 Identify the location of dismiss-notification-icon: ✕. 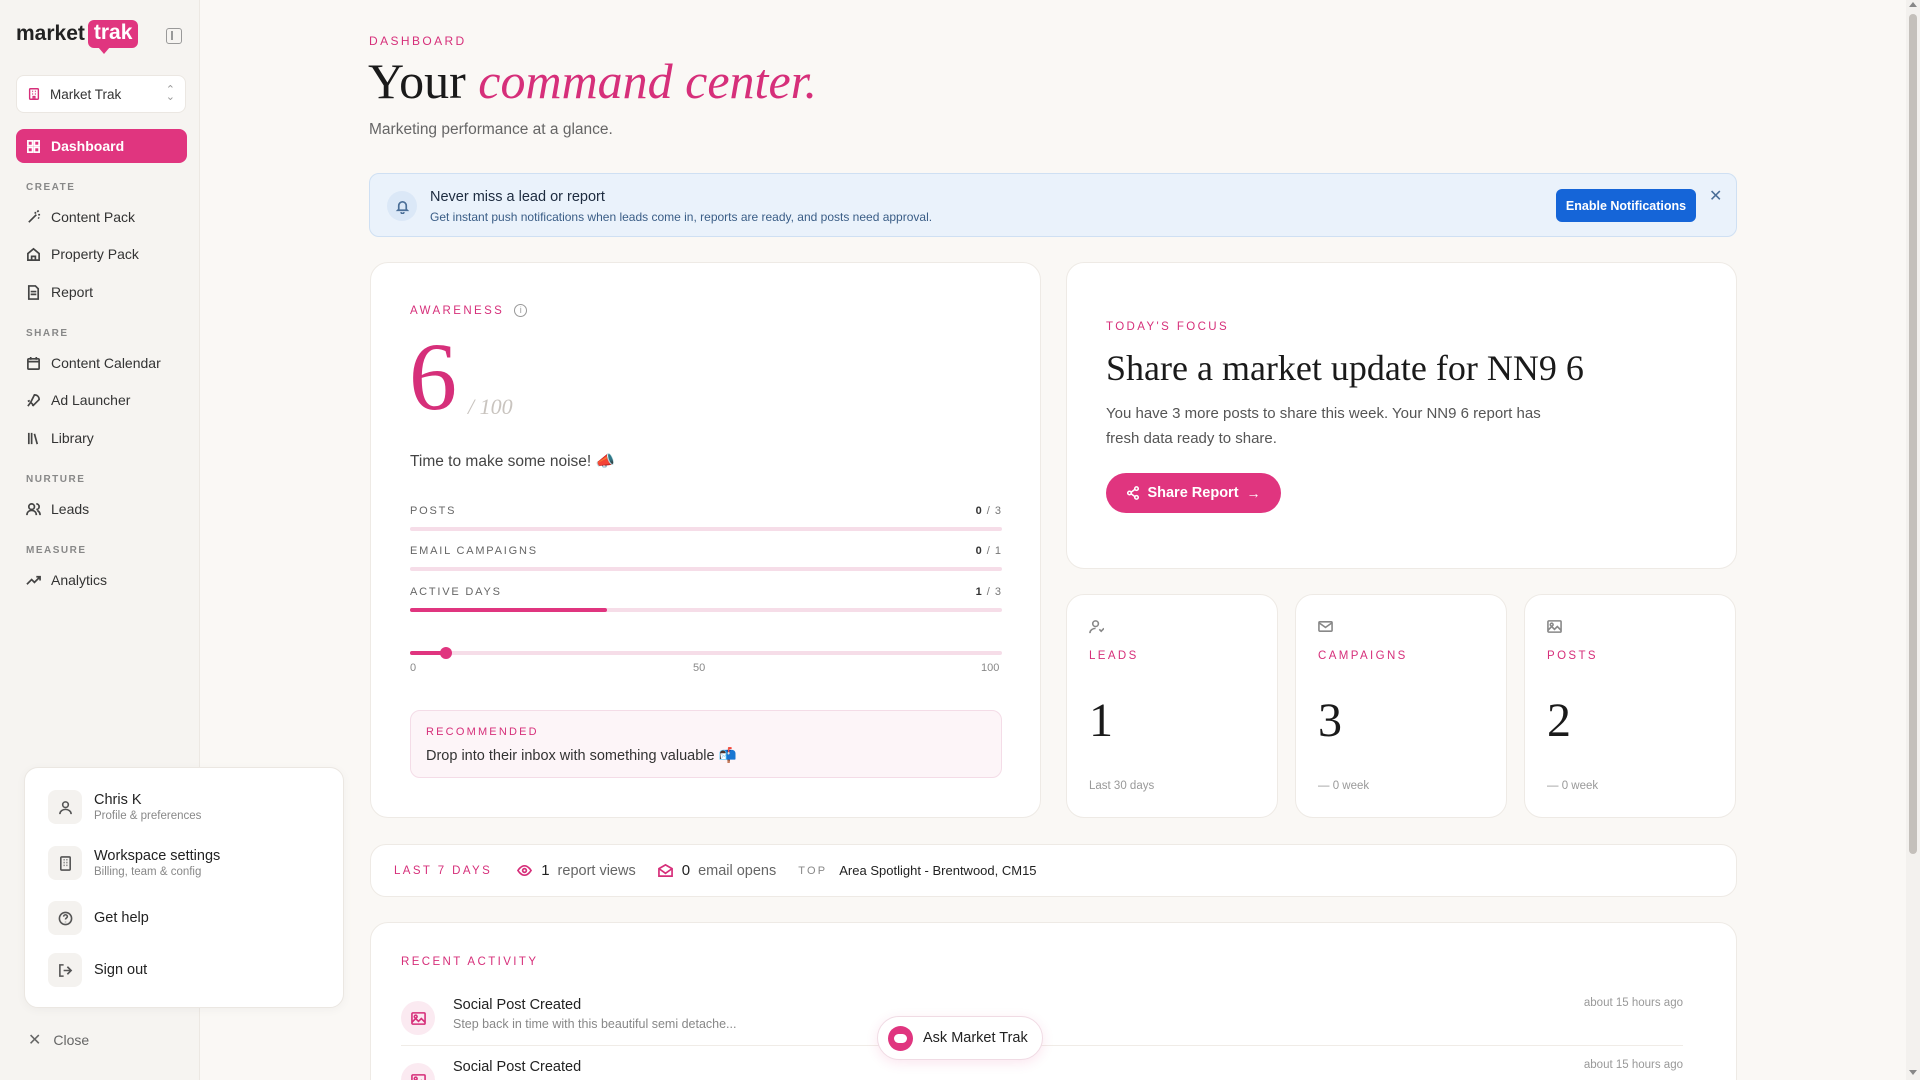
(1715, 196).